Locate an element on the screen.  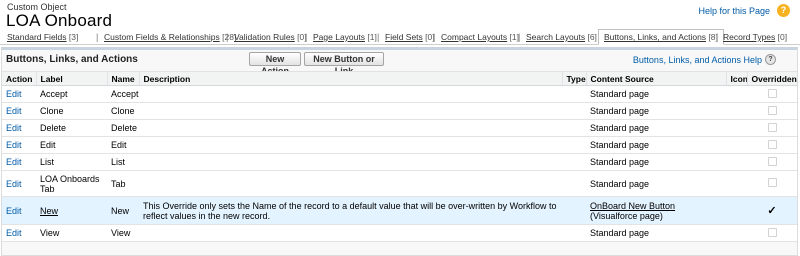
row-name: Edit is located at coordinates (123, 145).